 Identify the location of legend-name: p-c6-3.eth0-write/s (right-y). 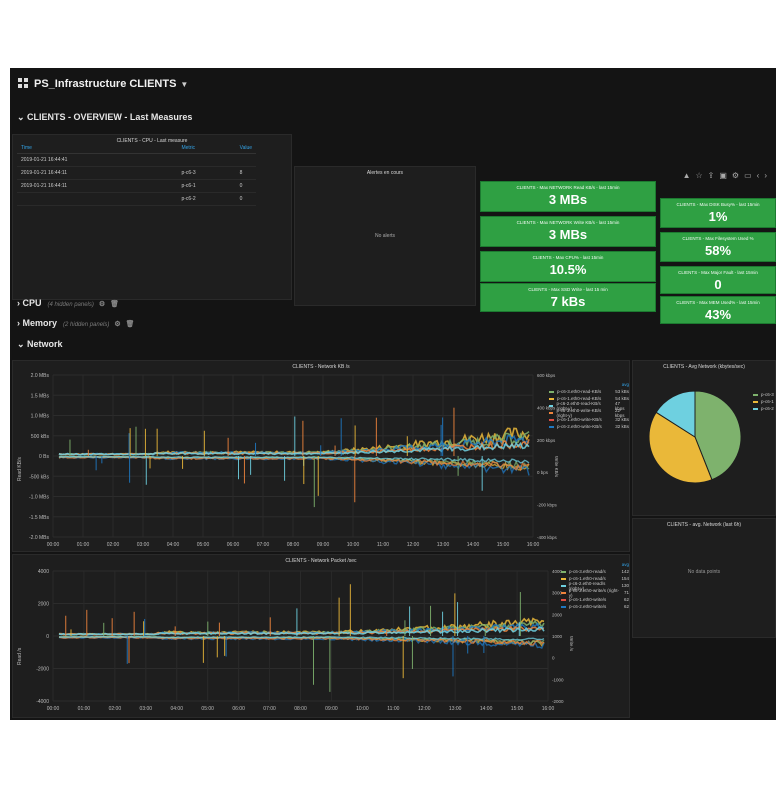
(594, 592).